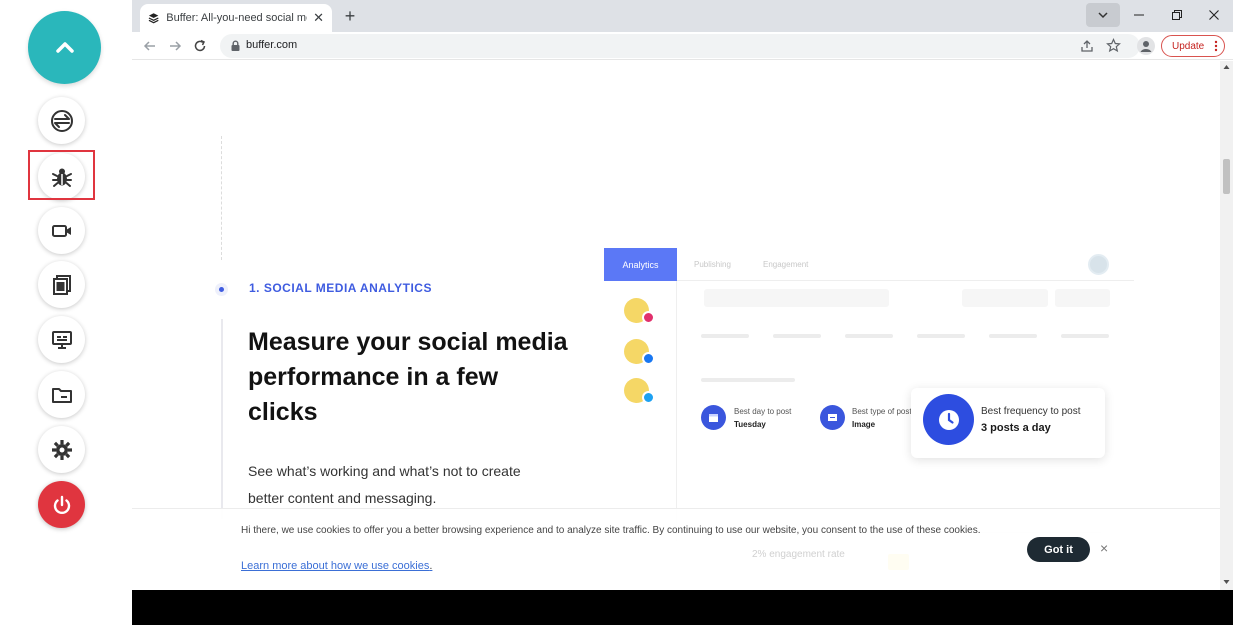 This screenshot has height=625, width=1241. Describe the element at coordinates (61, 175) in the screenshot. I see `selection-highlight` at that location.